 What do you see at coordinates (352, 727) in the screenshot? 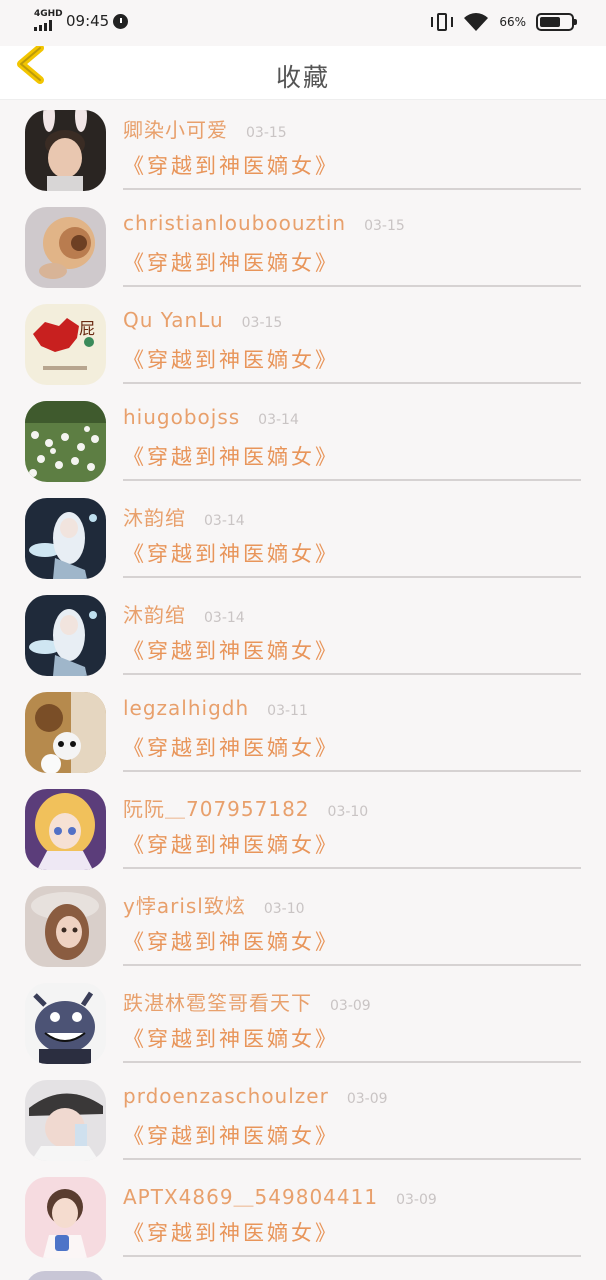
I see `item-info: legzalhigdh 03-11 《穿越到神医嫡女》` at bounding box center [352, 727].